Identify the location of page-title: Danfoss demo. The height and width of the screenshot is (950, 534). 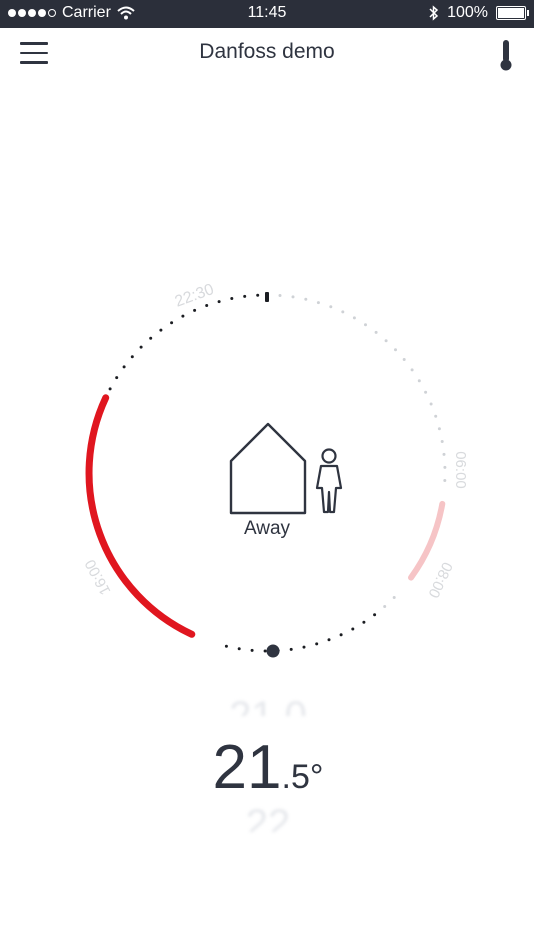
(267, 51).